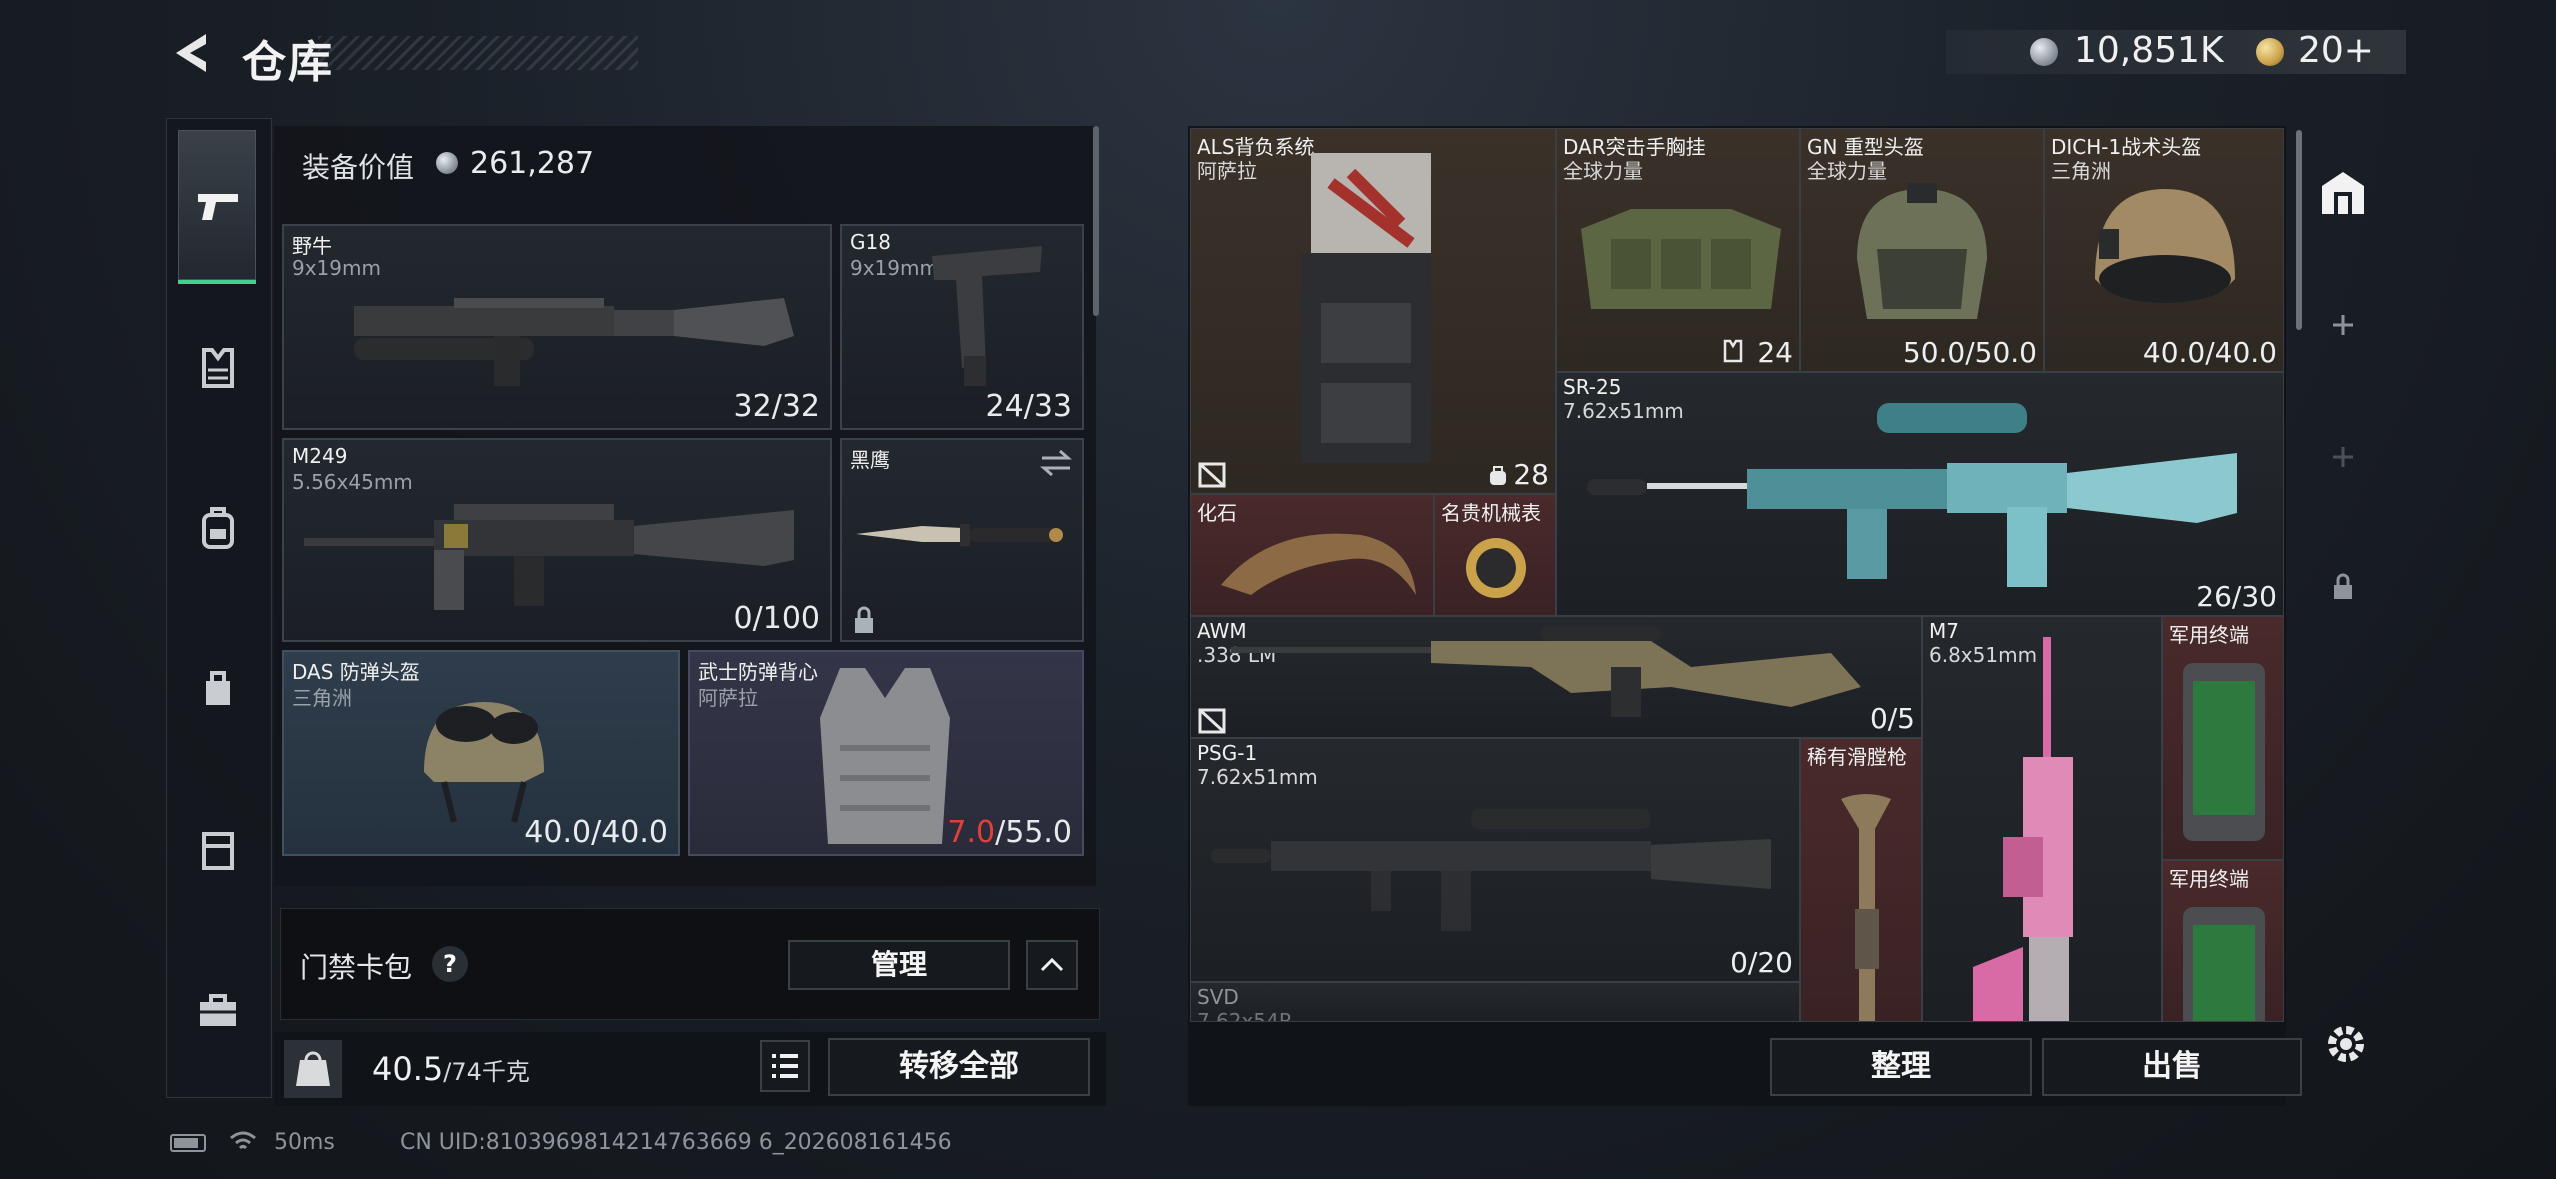 Image resolution: width=2556 pixels, height=1179 pixels. What do you see at coordinates (1227, 753) in the screenshot?
I see `item-name: PSG-1` at bounding box center [1227, 753].